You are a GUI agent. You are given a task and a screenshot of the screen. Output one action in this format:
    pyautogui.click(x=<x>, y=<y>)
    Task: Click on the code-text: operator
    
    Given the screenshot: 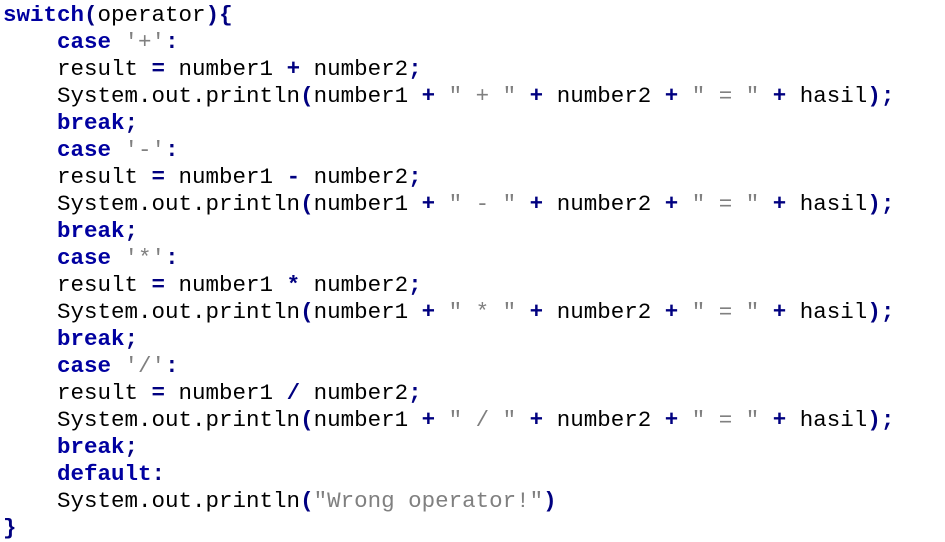 What is the action you would take?
    pyautogui.click(x=151, y=15)
    